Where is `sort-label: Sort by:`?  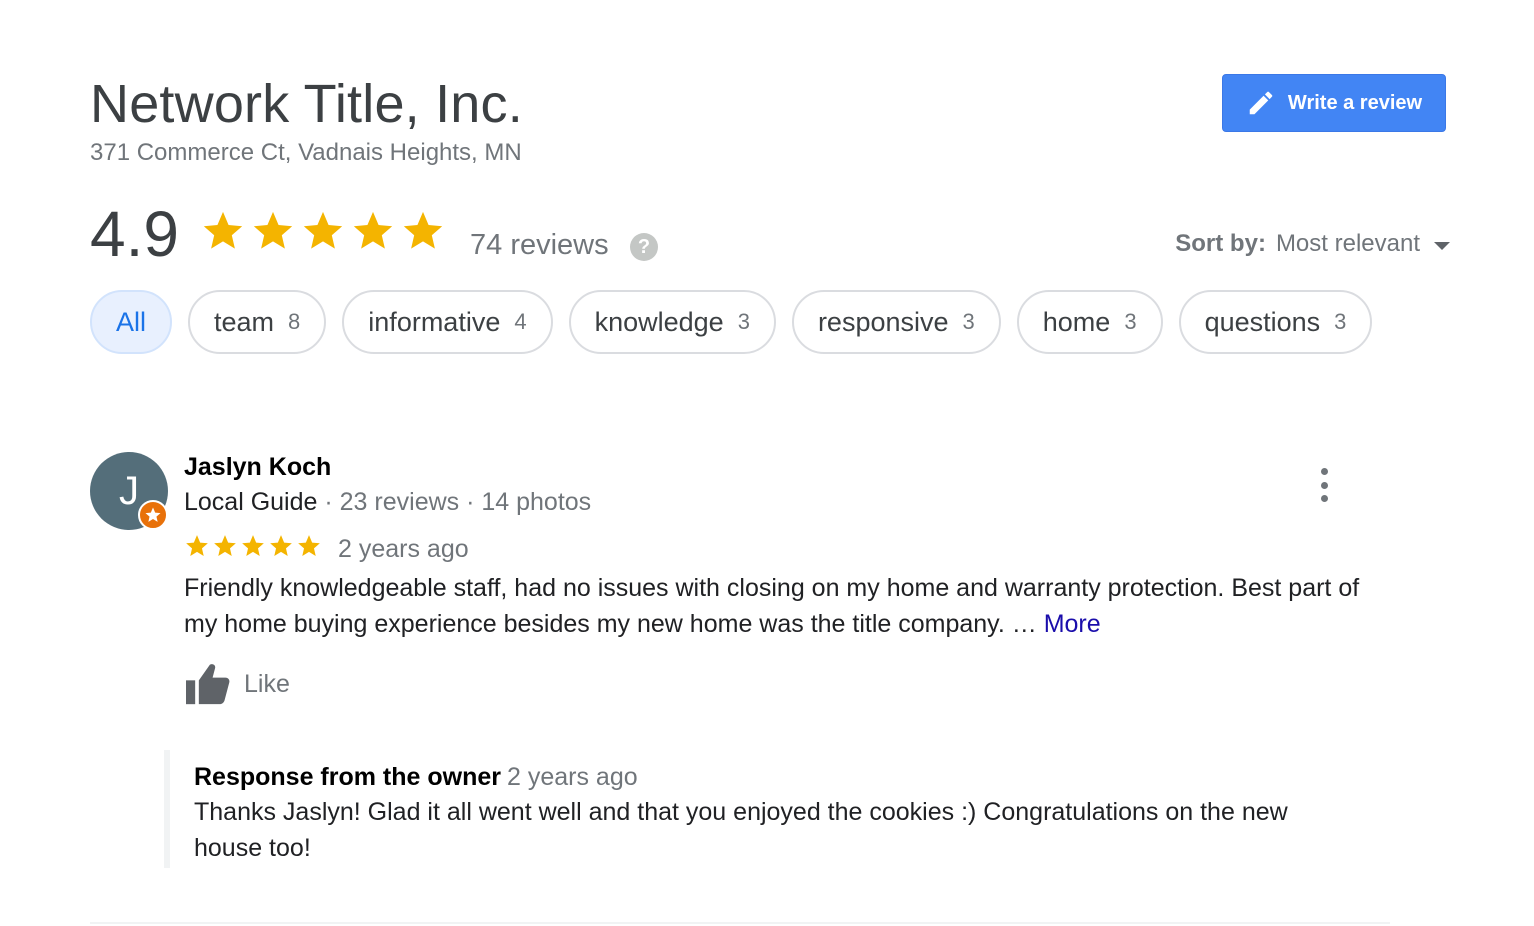
sort-label: Sort by: is located at coordinates (1220, 243).